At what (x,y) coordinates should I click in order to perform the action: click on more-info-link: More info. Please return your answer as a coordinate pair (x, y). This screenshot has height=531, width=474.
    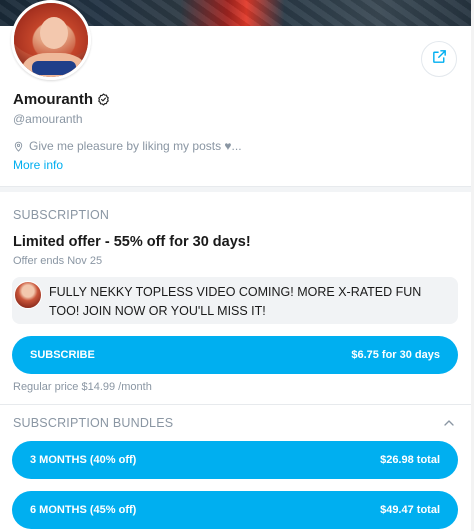
    Looking at the image, I should click on (38, 165).